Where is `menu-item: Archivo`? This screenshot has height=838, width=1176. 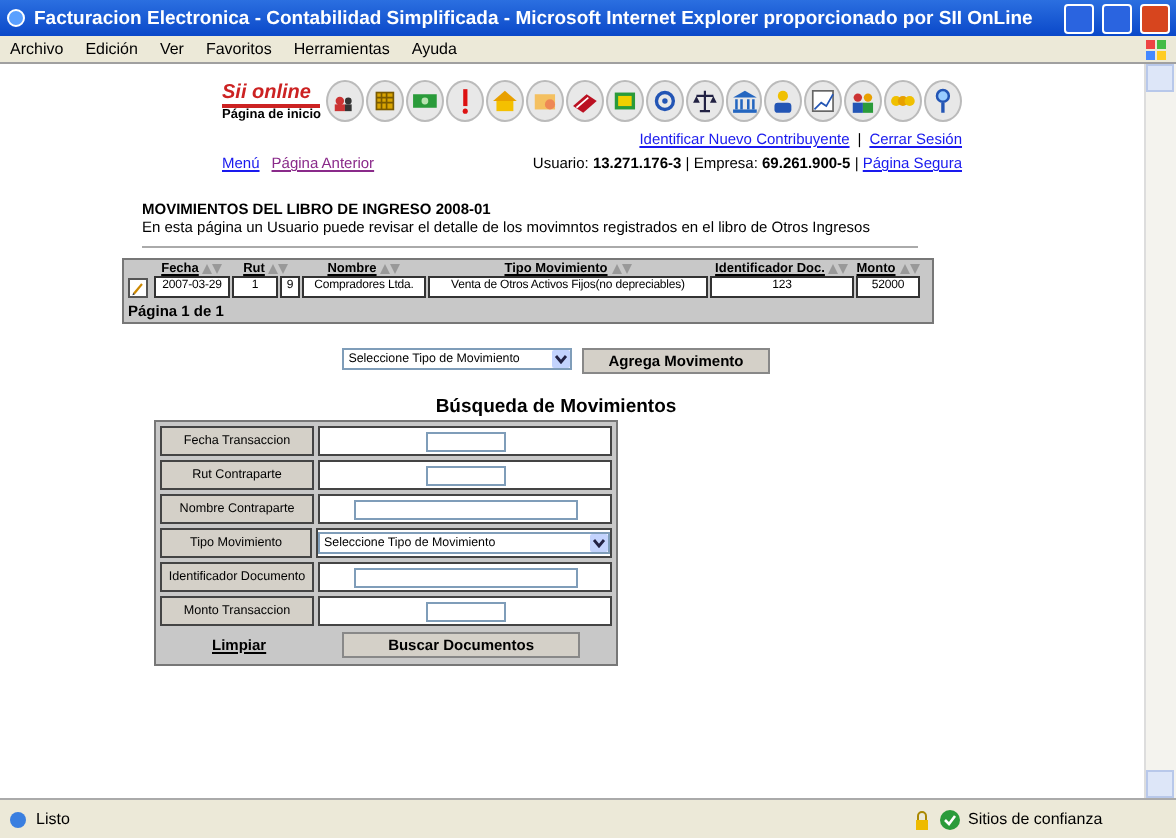 menu-item: Archivo is located at coordinates (37, 49).